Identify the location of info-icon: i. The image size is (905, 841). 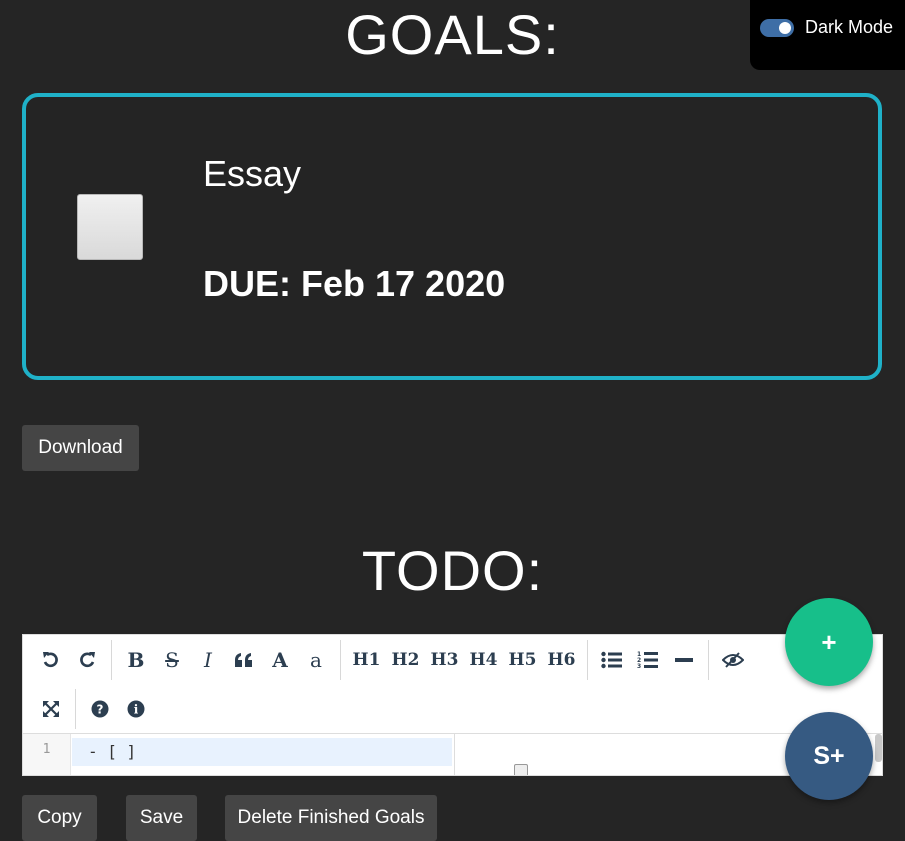
(136, 709).